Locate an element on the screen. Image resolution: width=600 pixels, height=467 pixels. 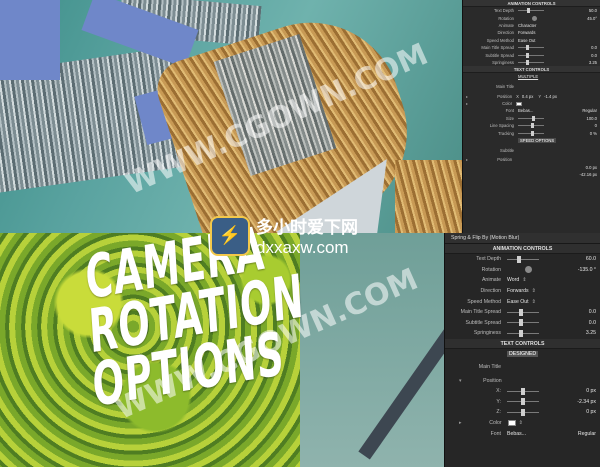
direction-row: Direction Forwards is located at coordinates (531, 32).